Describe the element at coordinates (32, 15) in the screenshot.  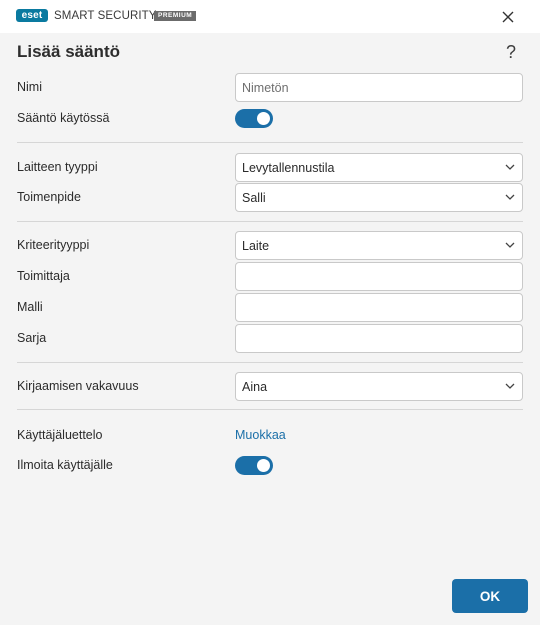
I see `eset-logo: eset` at that location.